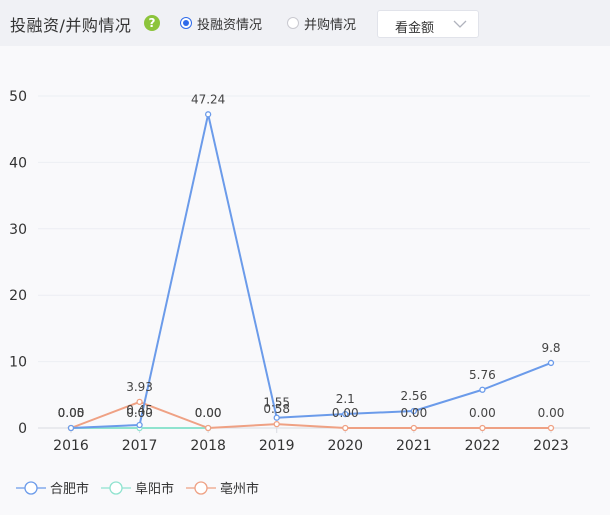 This screenshot has width=610, height=515. Describe the element at coordinates (22, 429) in the screenshot. I see `y-tick-label: 0` at that location.